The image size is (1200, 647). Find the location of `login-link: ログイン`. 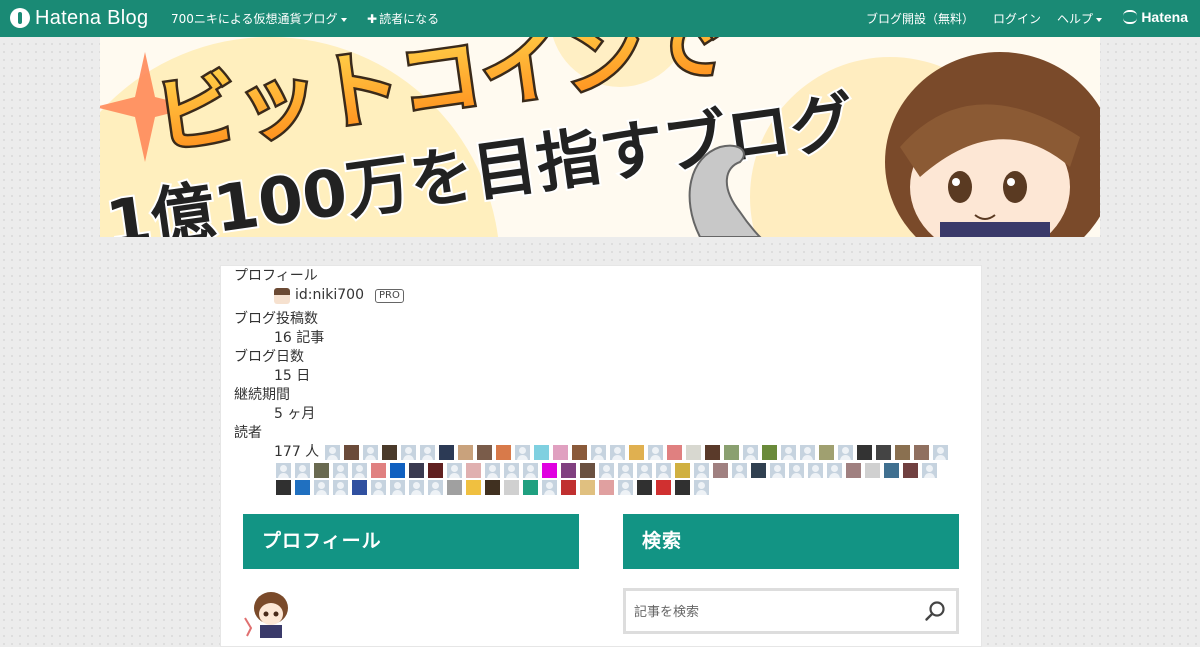

login-link: ログイン is located at coordinates (1017, 18).